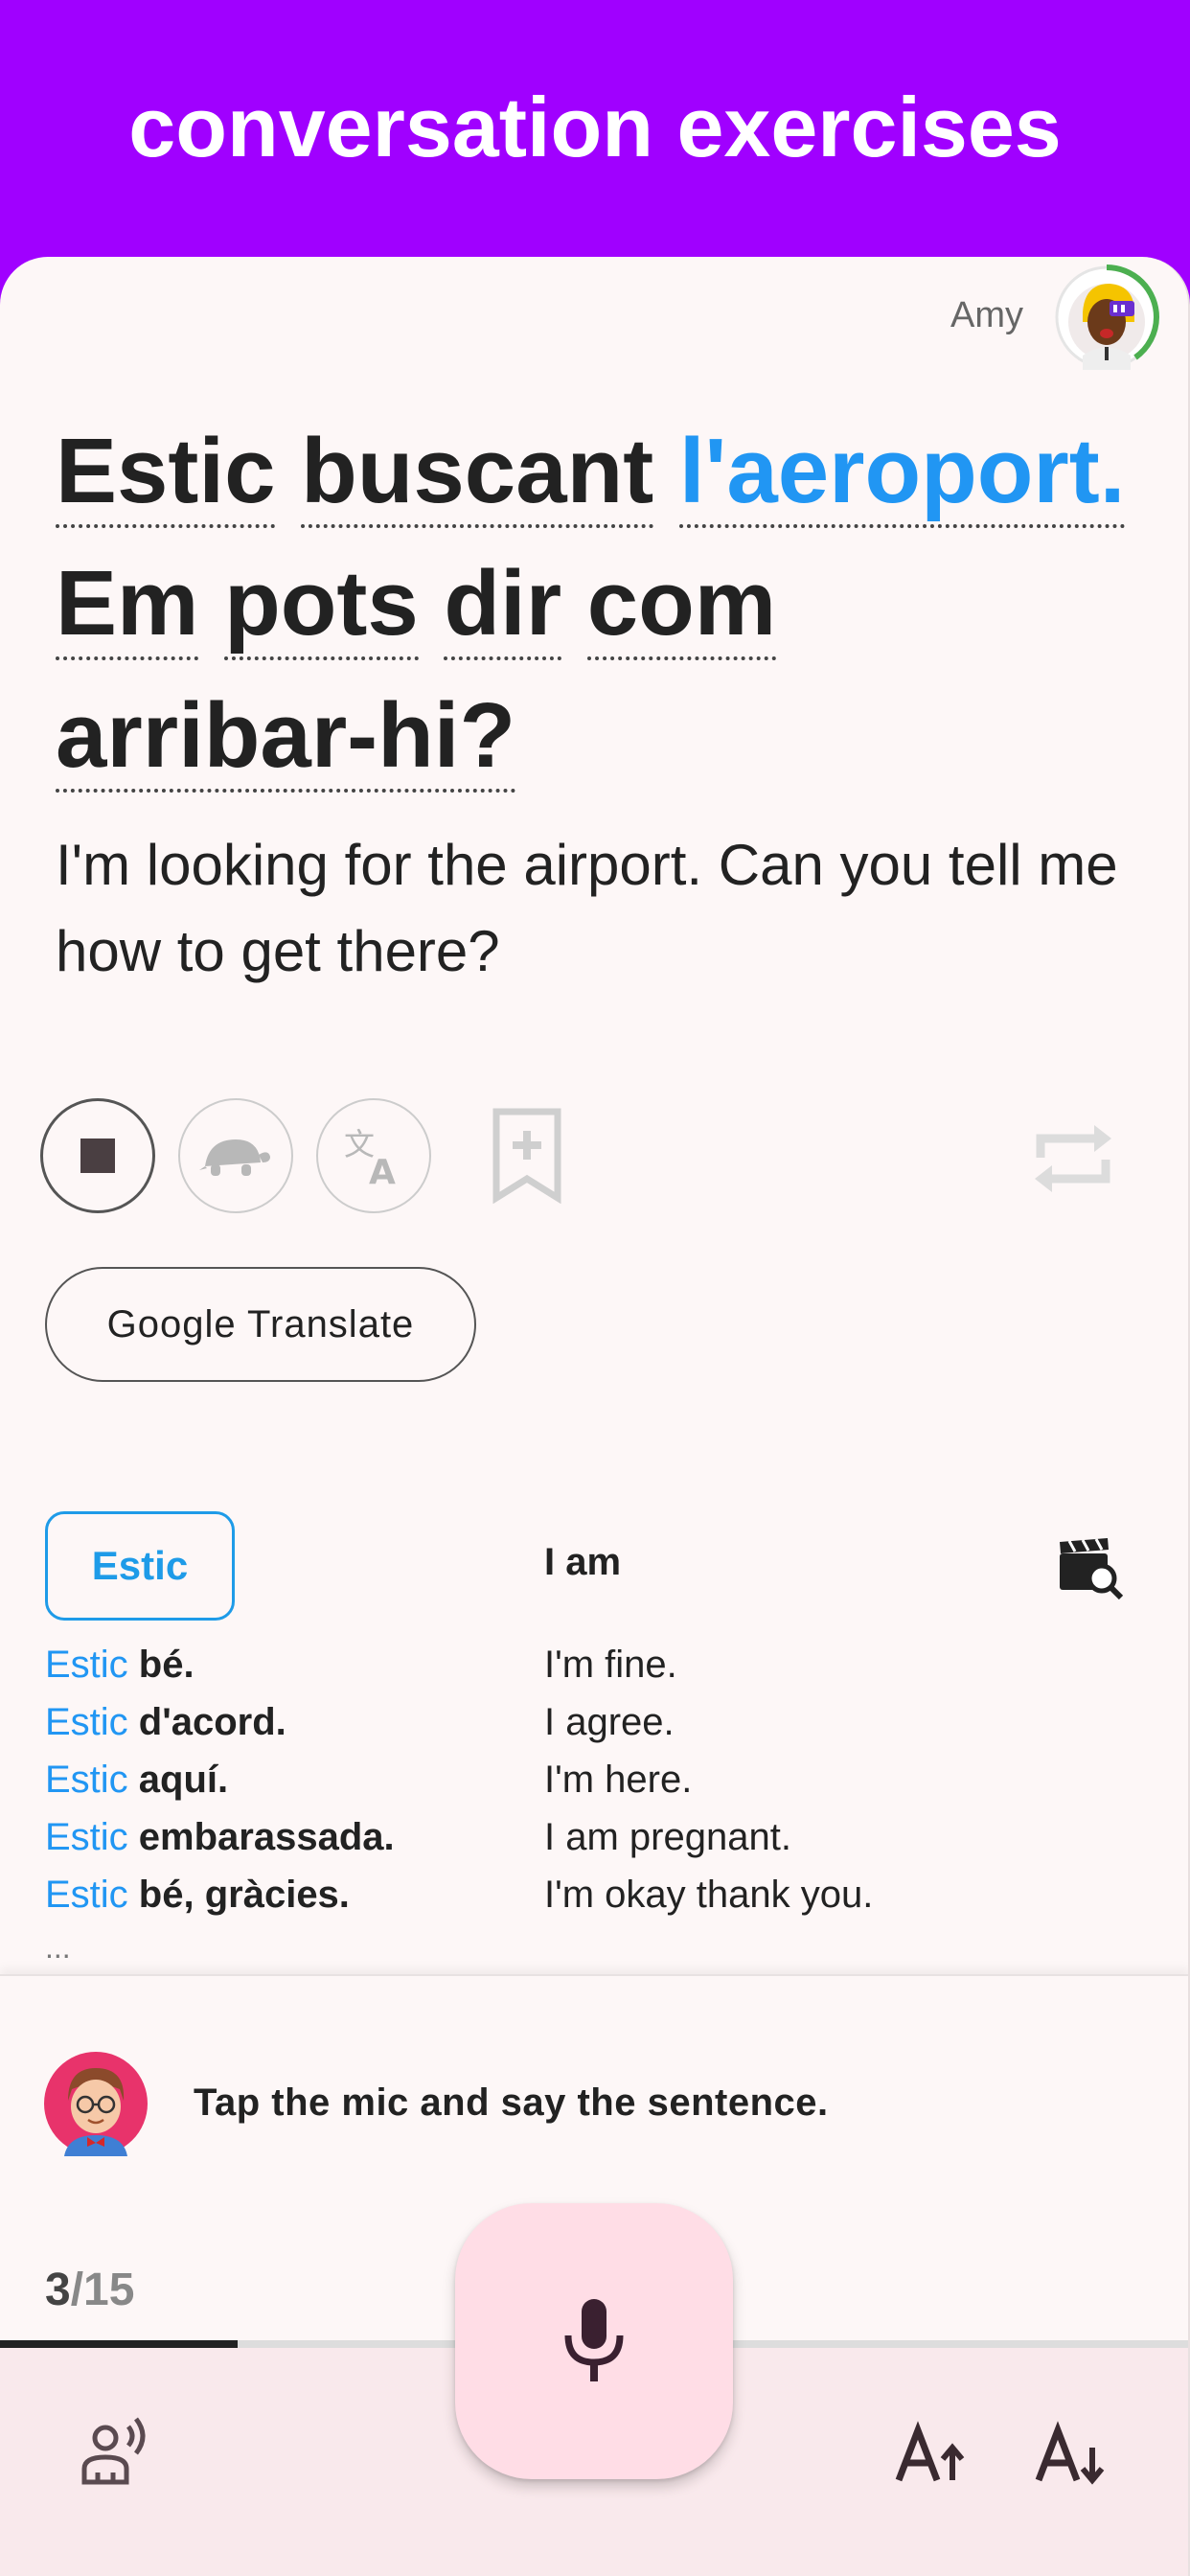 The image size is (1190, 2576). What do you see at coordinates (286, 738) in the screenshot?
I see `sentence-word: arribar-hi?` at bounding box center [286, 738].